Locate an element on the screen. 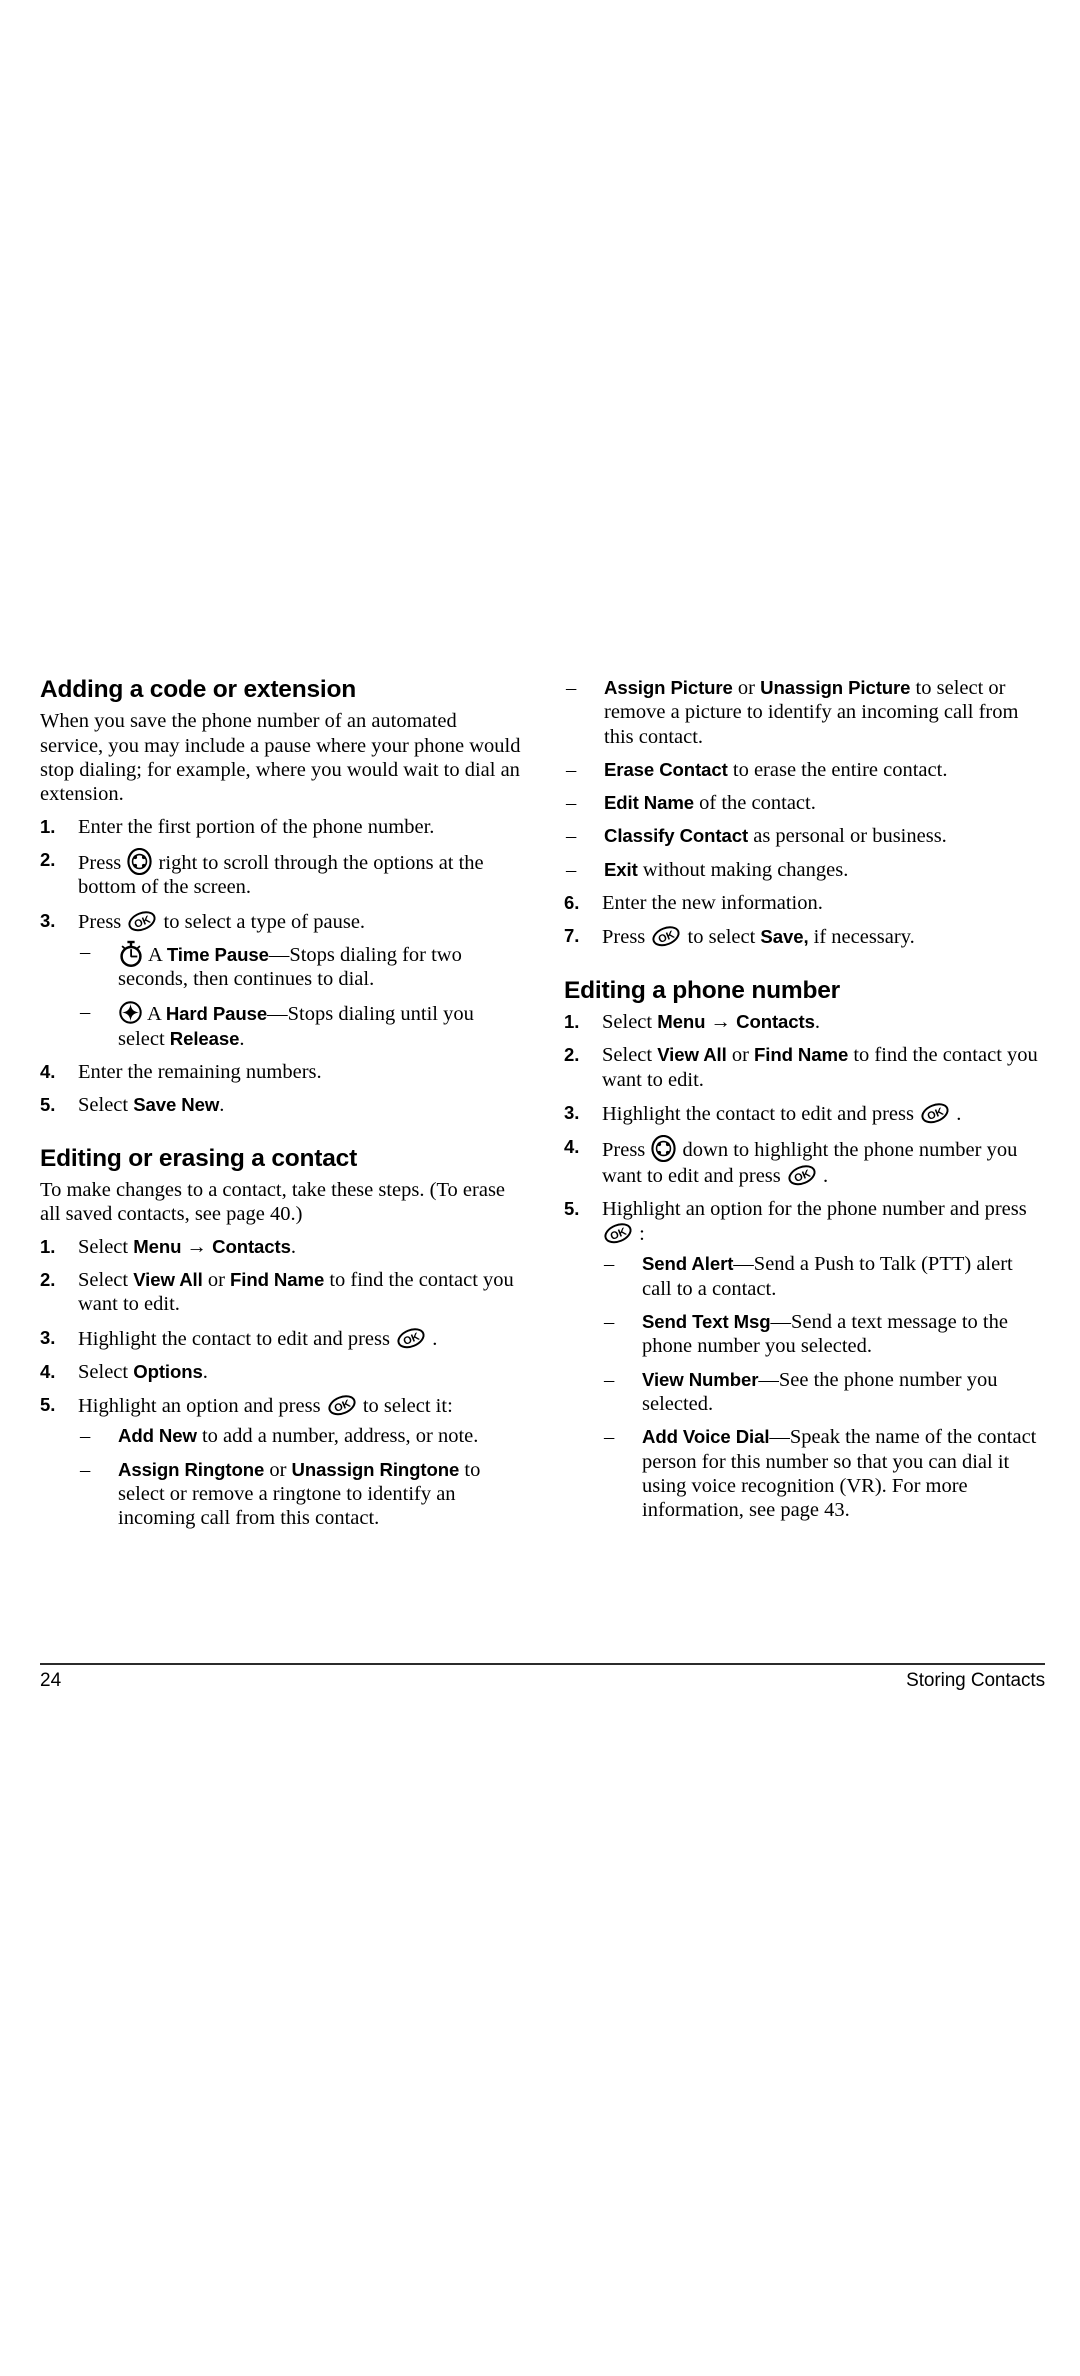 This screenshot has height=2376, width=1080. page-footer: 24 Storing Contacts is located at coordinates (542, 1681).